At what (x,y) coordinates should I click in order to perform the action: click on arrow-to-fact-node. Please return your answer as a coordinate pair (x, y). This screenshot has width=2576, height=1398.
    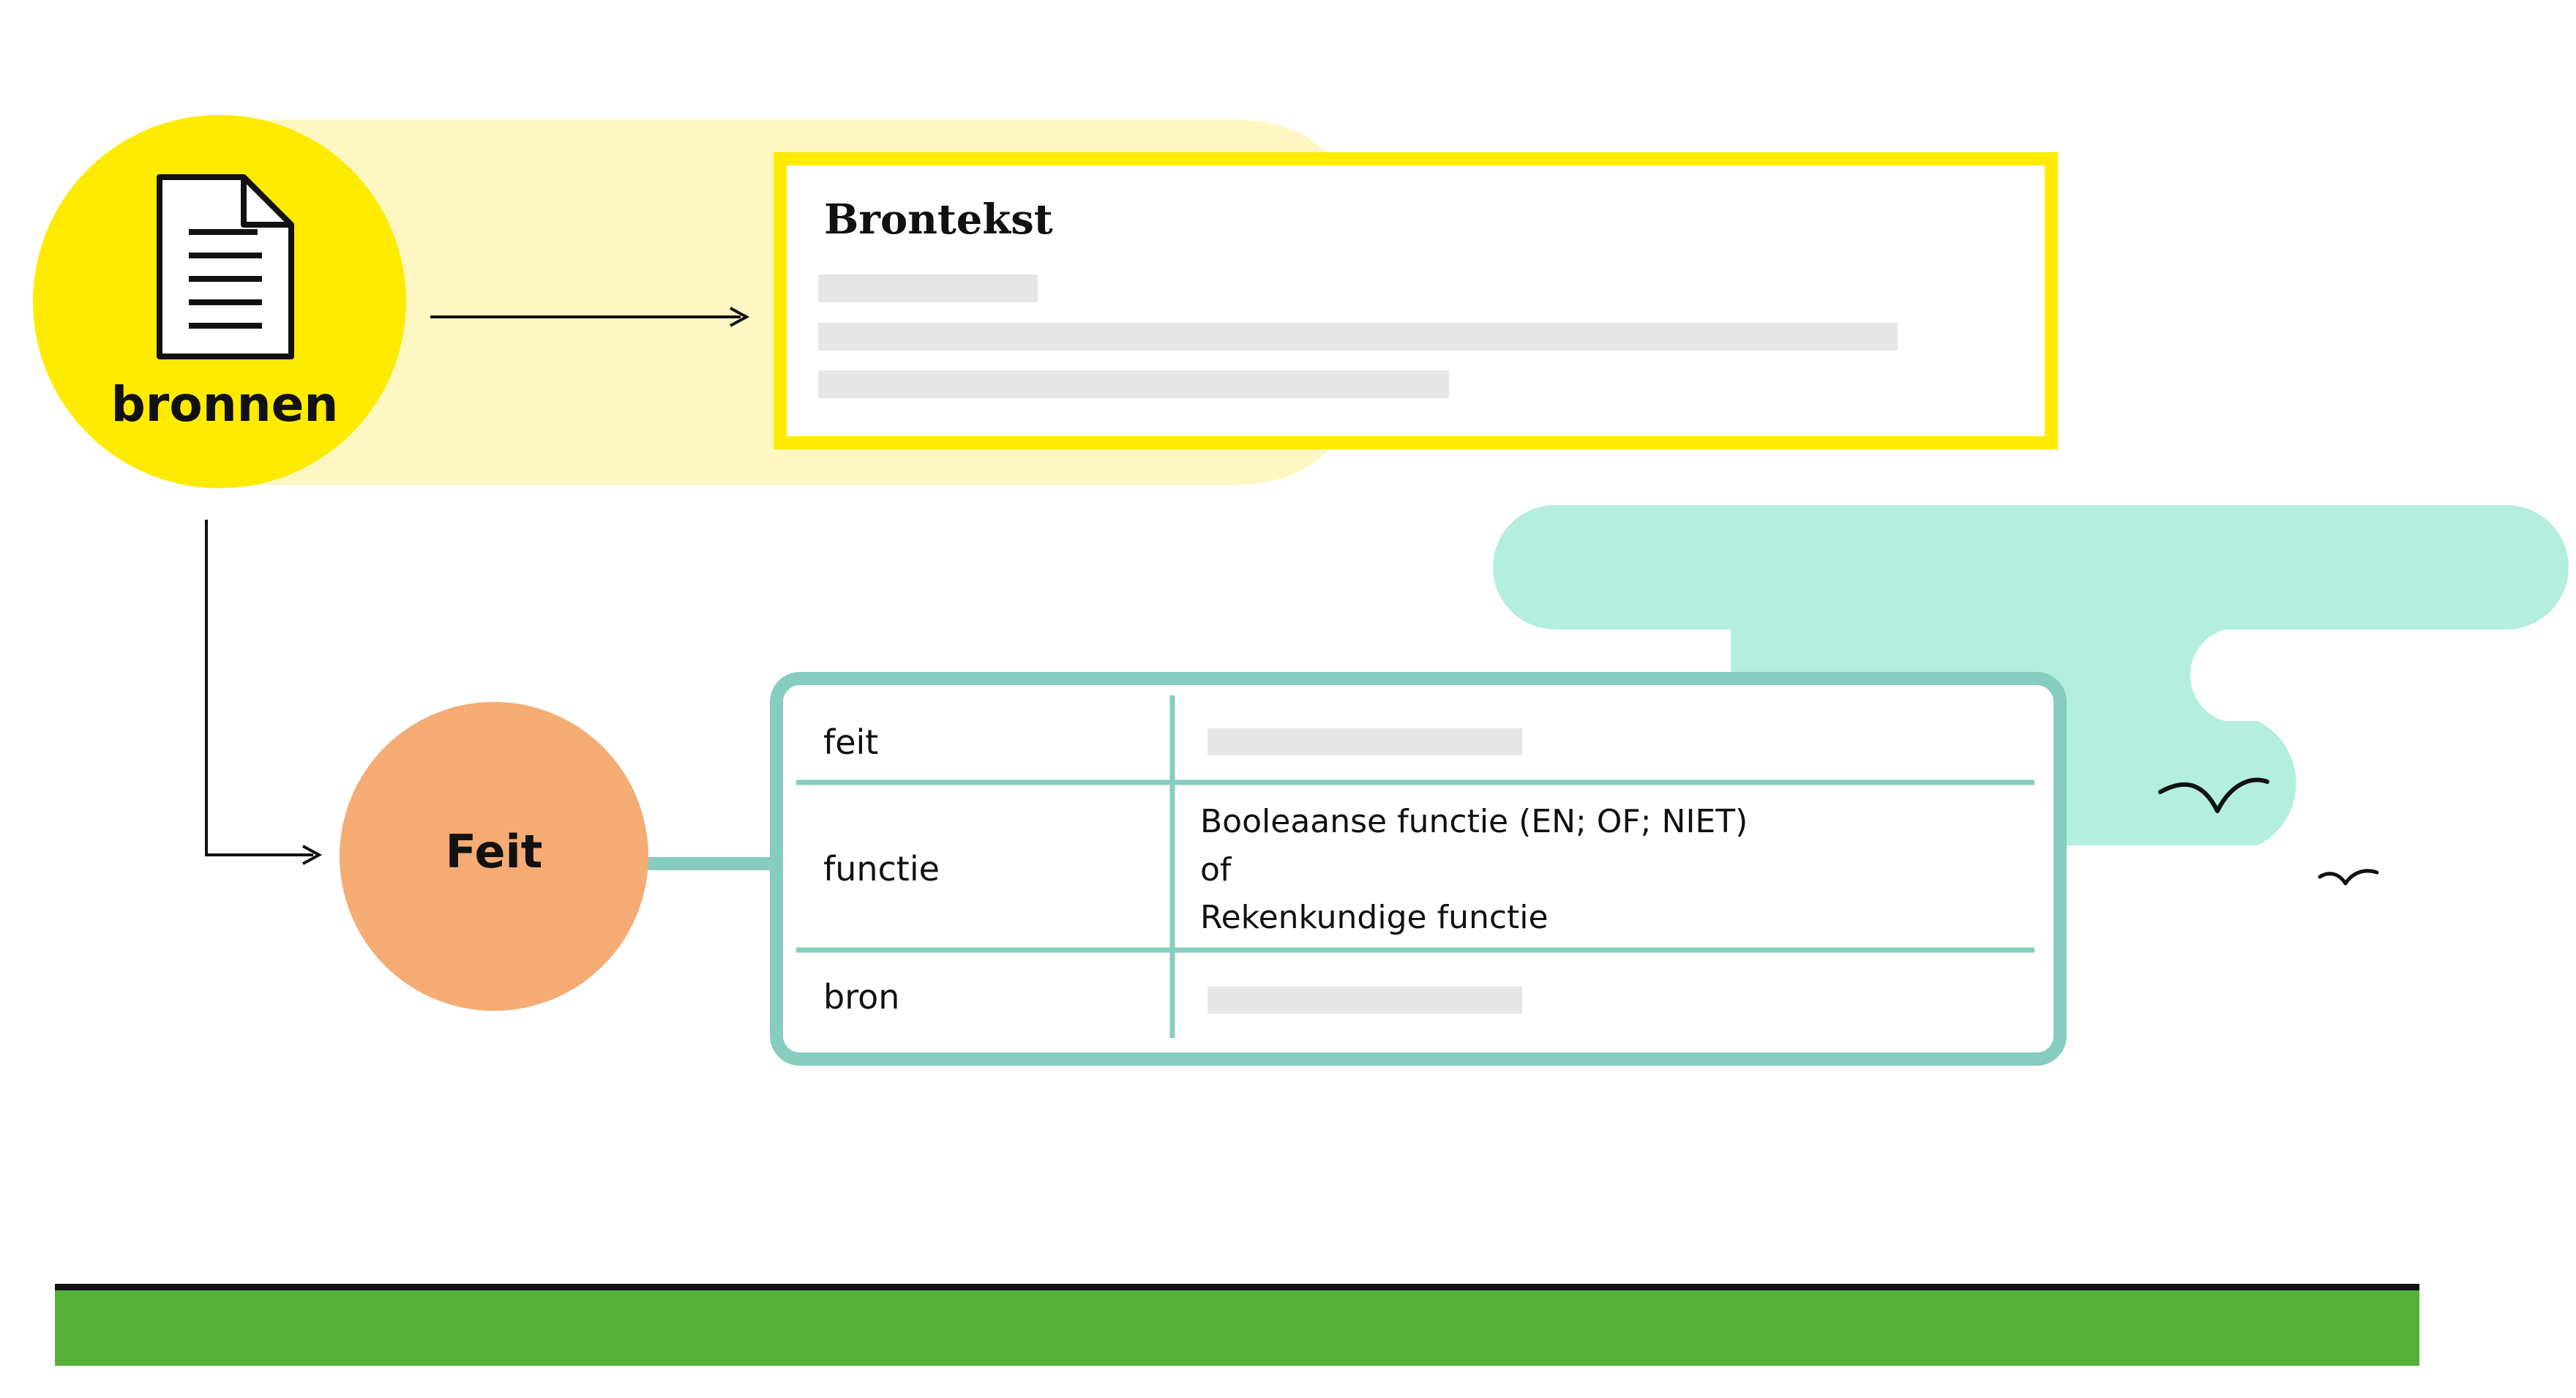
    Looking at the image, I should click on (264, 692).